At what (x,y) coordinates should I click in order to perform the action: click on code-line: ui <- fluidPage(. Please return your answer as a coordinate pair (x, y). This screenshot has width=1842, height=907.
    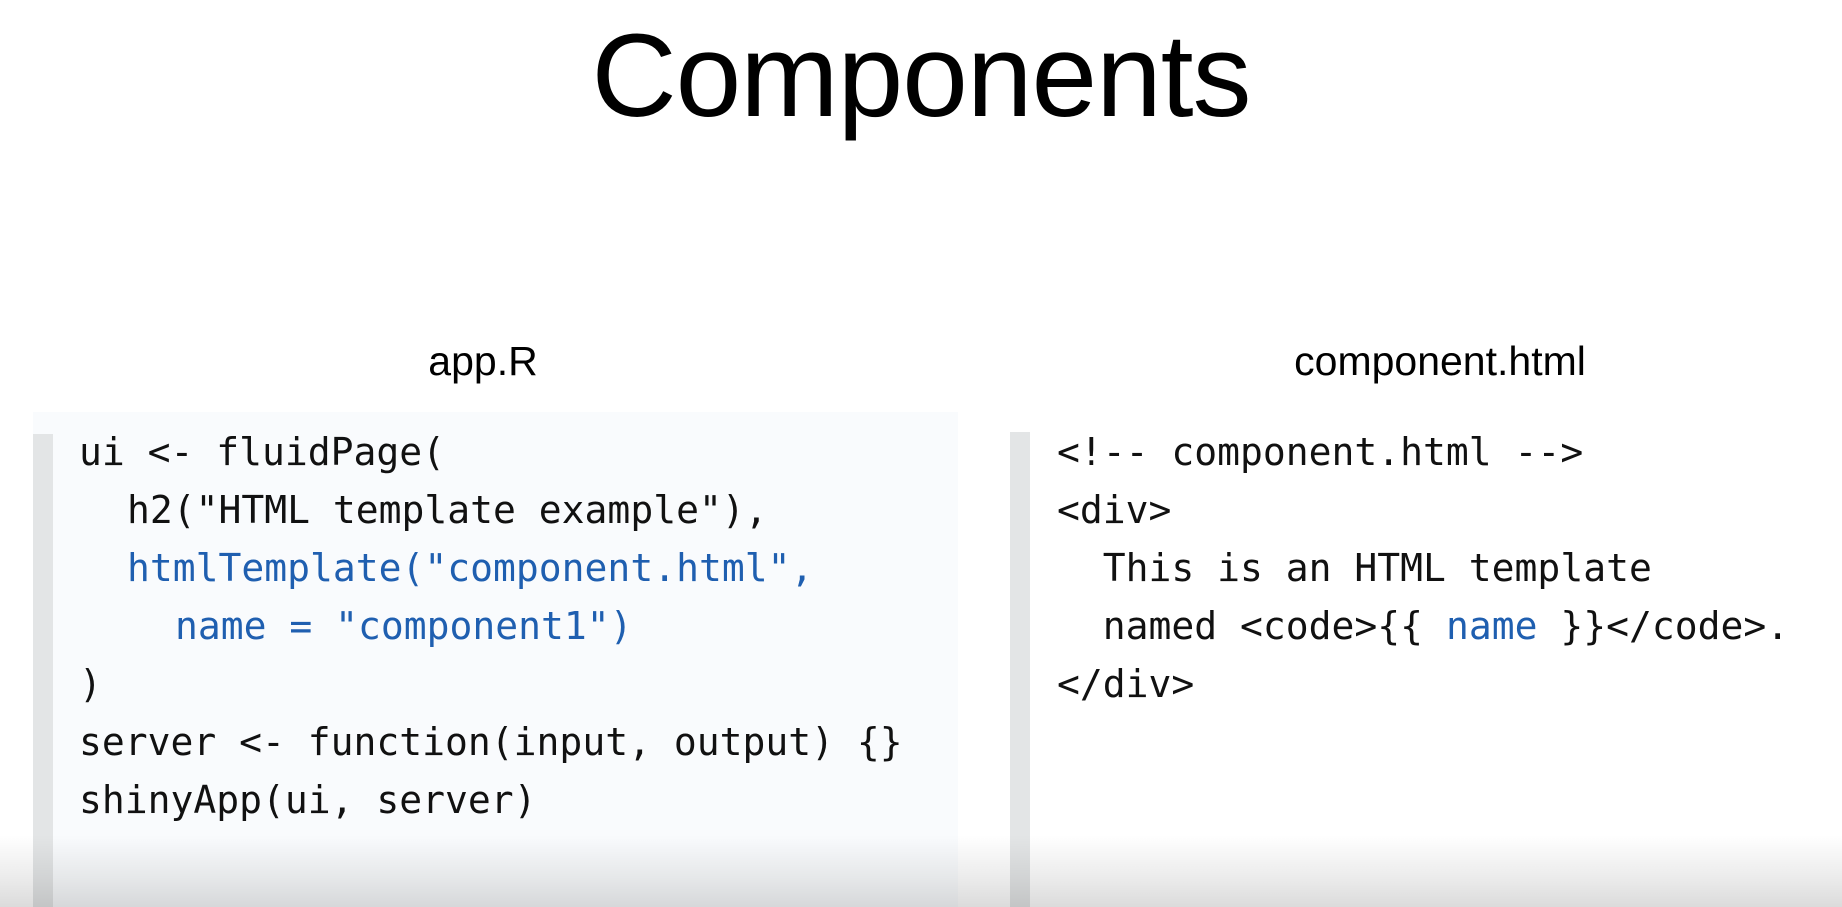
    Looking at the image, I should click on (262, 452).